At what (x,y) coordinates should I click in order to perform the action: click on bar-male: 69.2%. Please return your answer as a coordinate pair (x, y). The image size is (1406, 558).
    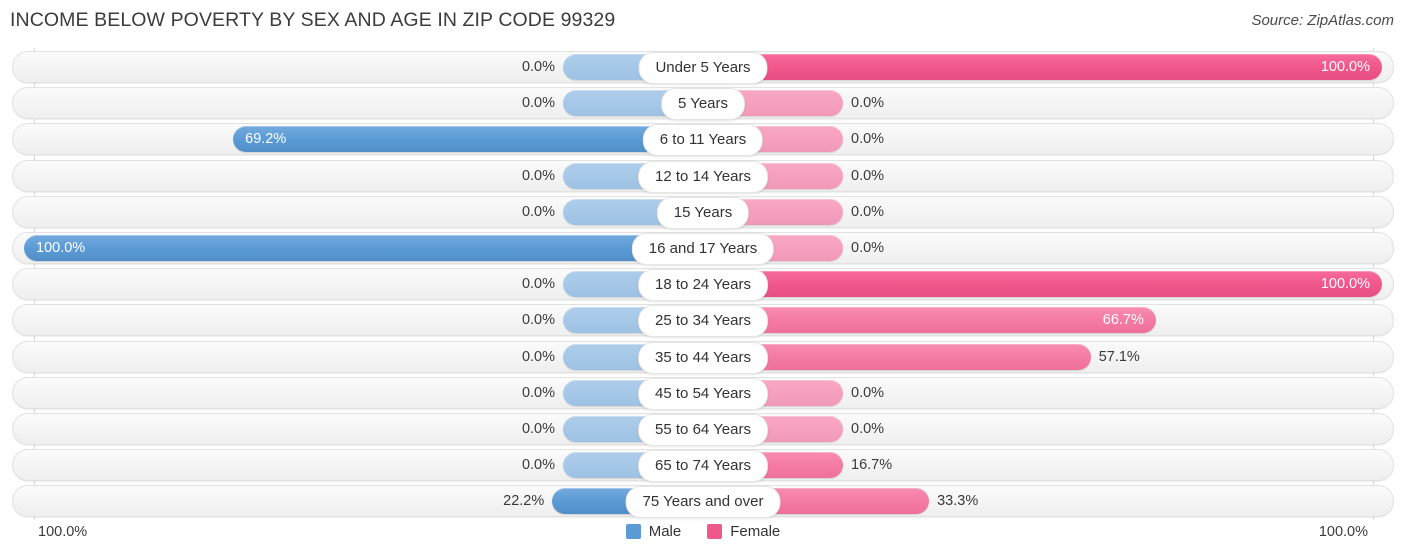
    Looking at the image, I should click on (468, 139).